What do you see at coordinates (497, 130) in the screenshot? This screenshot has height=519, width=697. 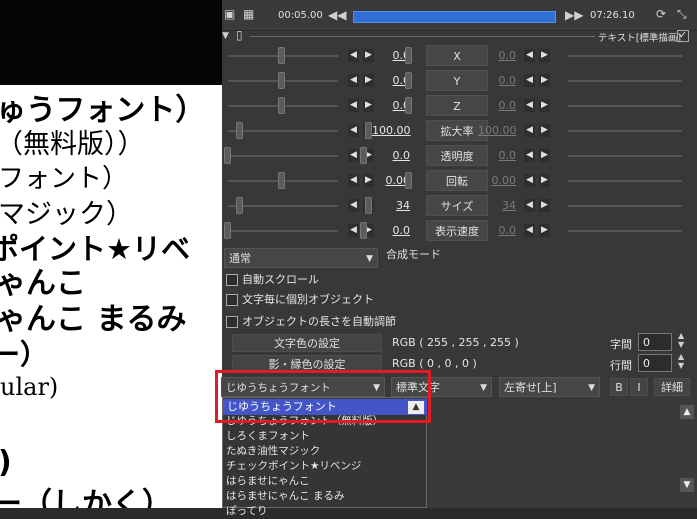 I see `param-end-value: 100.00` at bounding box center [497, 130].